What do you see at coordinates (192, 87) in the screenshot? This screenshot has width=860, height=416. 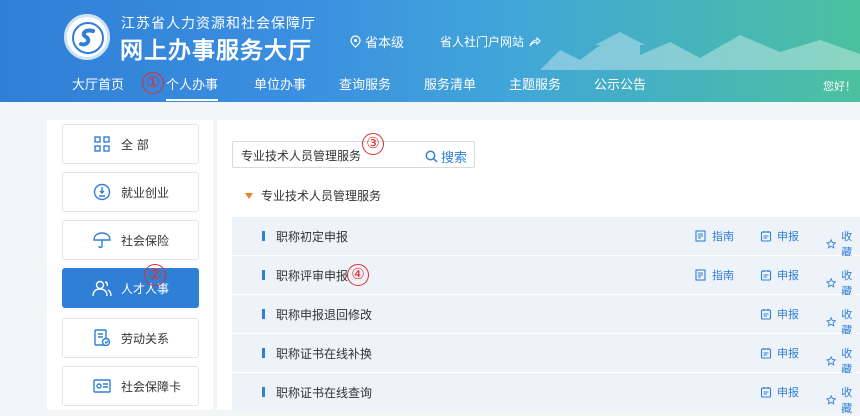 I see `nav-personal: 个人办事` at bounding box center [192, 87].